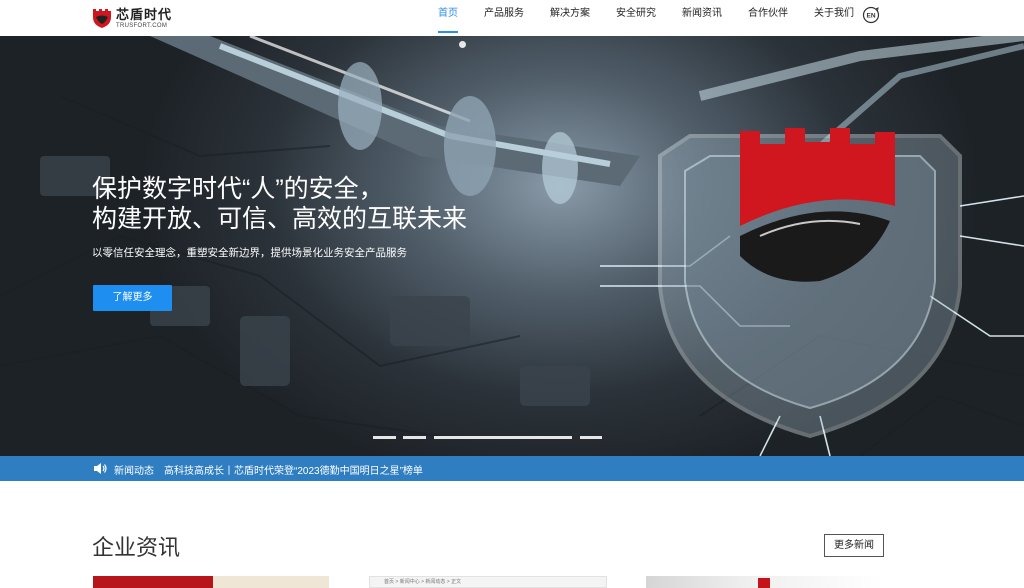 The image size is (1024, 588). I want to click on carousel-pagination, so click(512, 437).